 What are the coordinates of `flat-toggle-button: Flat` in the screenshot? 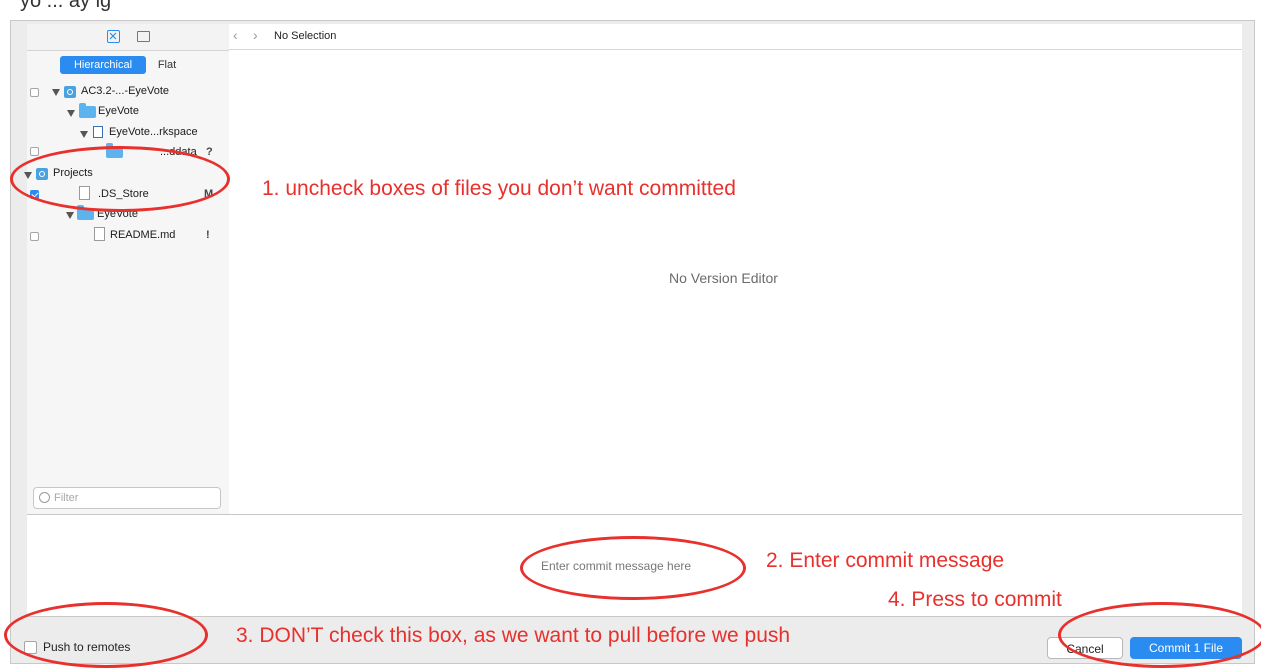 It's located at (167, 65).